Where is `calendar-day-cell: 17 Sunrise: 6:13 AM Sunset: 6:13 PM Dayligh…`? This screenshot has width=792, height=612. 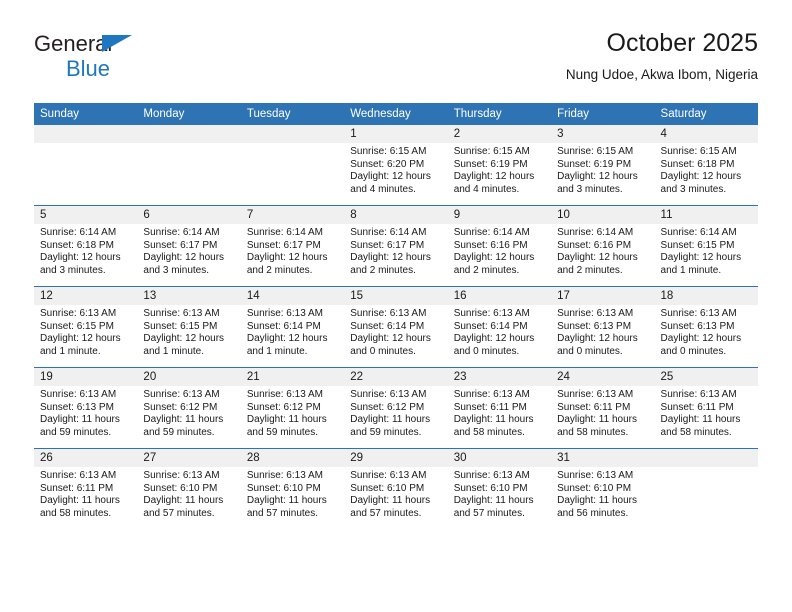
calendar-day-cell: 17 Sunrise: 6:13 AM Sunset: 6:13 PM Dayligh… is located at coordinates (603, 327).